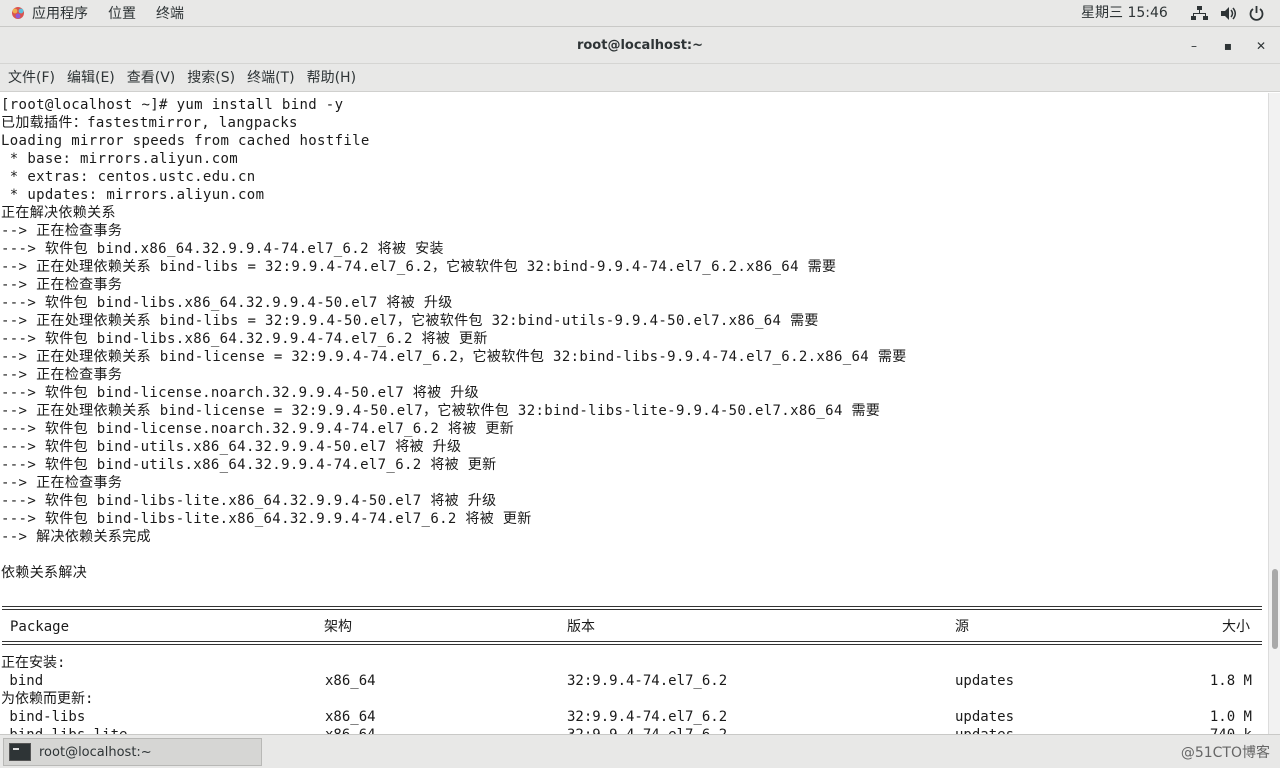 The image size is (1280, 768). I want to click on volume-icon, so click(1228, 13).